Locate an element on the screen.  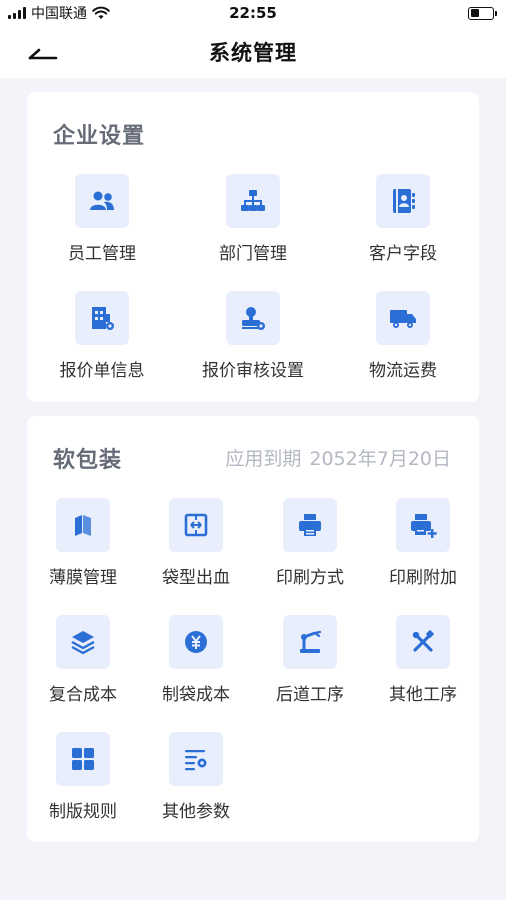
item-label: 报价单信息 is located at coordinates (102, 371).